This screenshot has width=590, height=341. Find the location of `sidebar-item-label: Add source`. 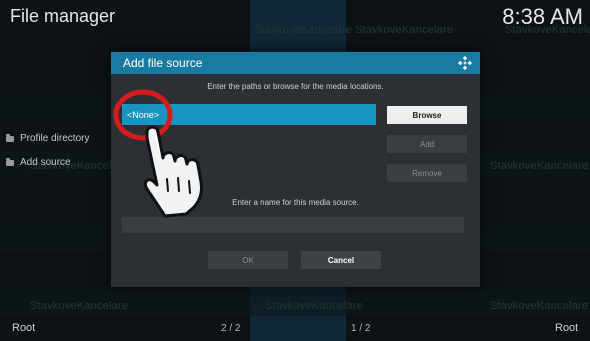

sidebar-item-label: Add source is located at coordinates (45, 162).